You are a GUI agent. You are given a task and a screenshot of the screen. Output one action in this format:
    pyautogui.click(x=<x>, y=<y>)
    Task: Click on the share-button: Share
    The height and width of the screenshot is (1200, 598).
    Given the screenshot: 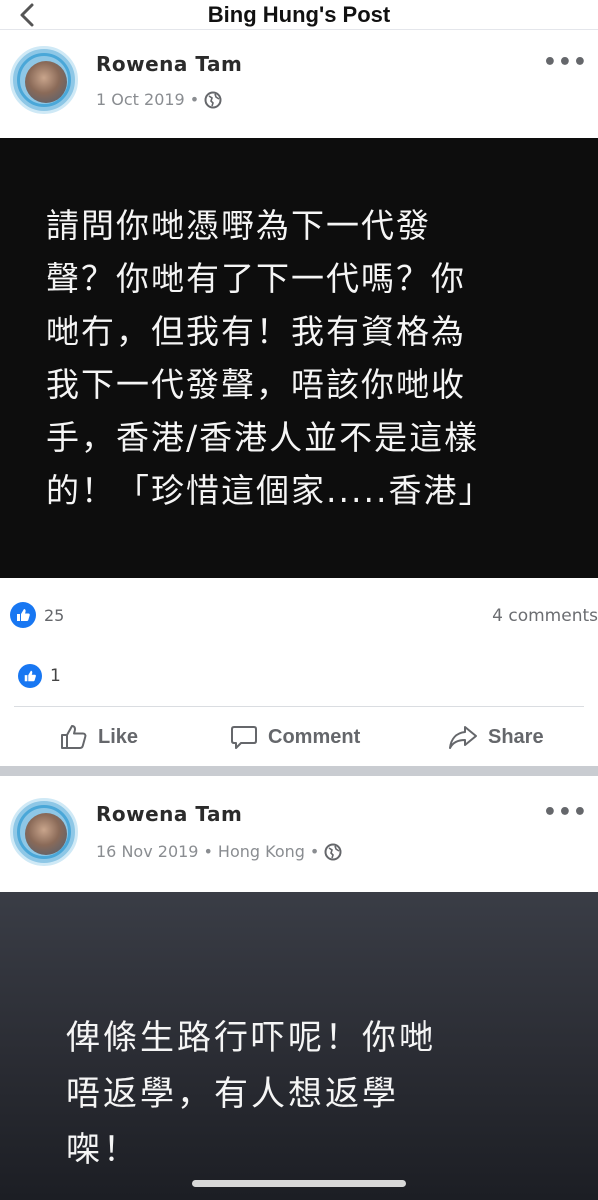 What is the action you would take?
    pyautogui.click(x=496, y=737)
    